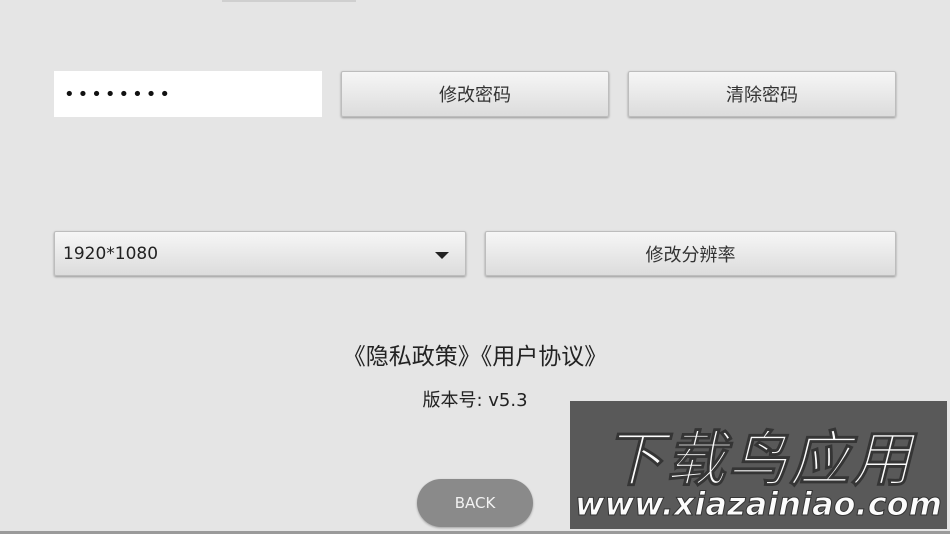 This screenshot has height=534, width=950. What do you see at coordinates (690, 253) in the screenshot?
I see `change-resolution-button: 修改分辨率` at bounding box center [690, 253].